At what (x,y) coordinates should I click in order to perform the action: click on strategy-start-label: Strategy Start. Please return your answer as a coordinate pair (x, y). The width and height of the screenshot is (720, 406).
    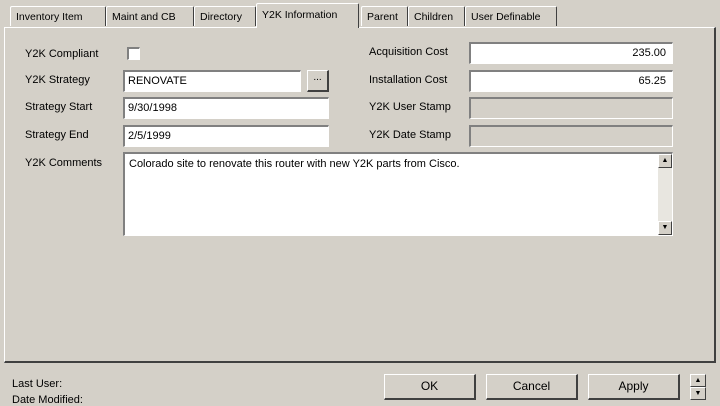
    Looking at the image, I should click on (59, 107).